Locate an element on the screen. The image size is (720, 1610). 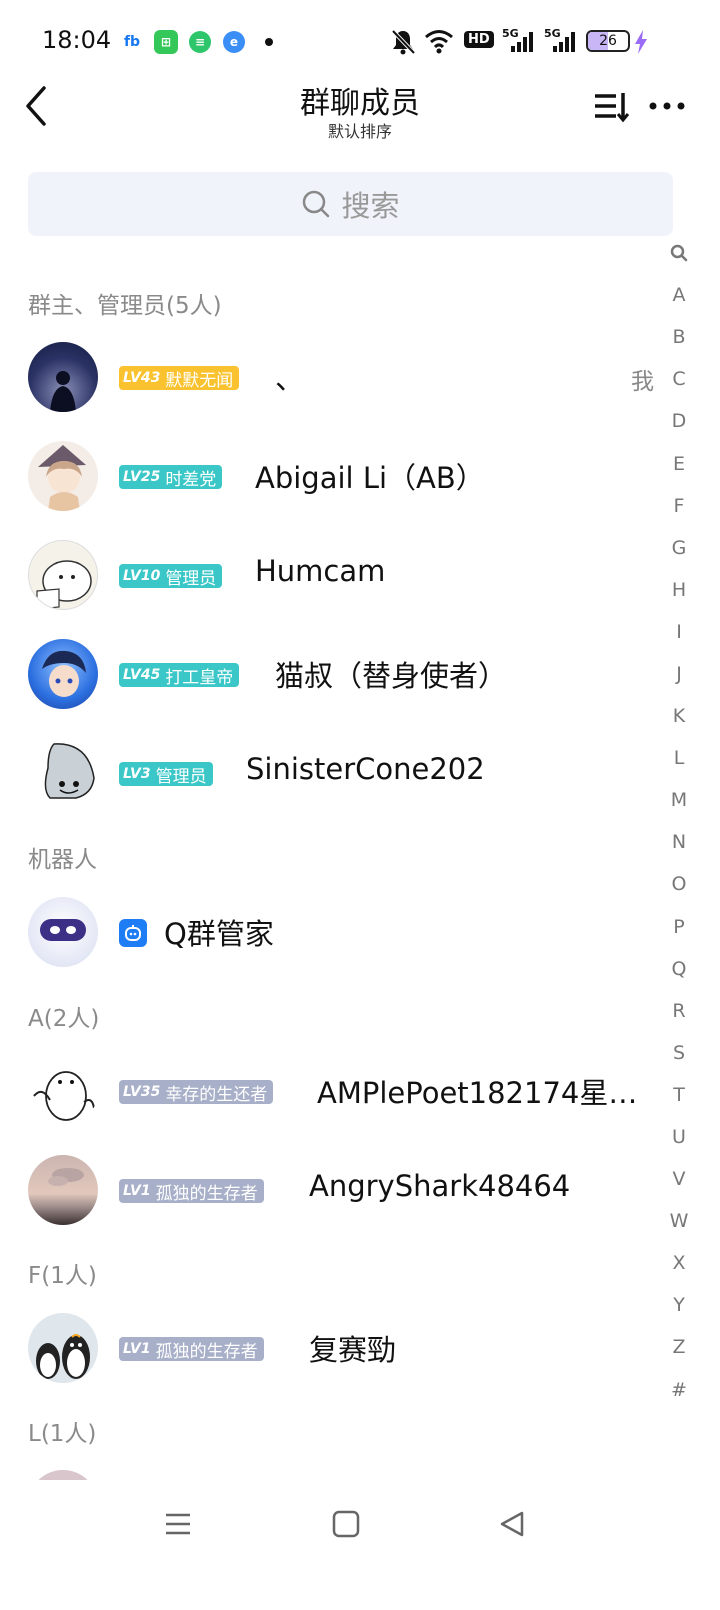
level-badge: LV3 管理员 is located at coordinates (166, 774).